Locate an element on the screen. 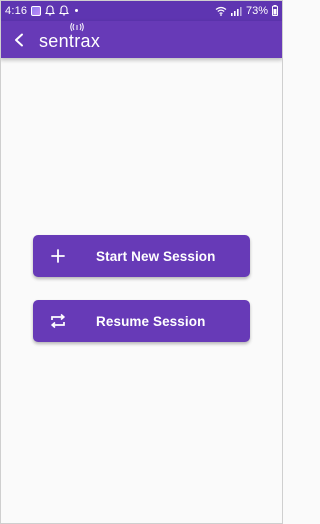 Image resolution: width=320 pixels, height=524 pixels. battery-icon is located at coordinates (275, 10).